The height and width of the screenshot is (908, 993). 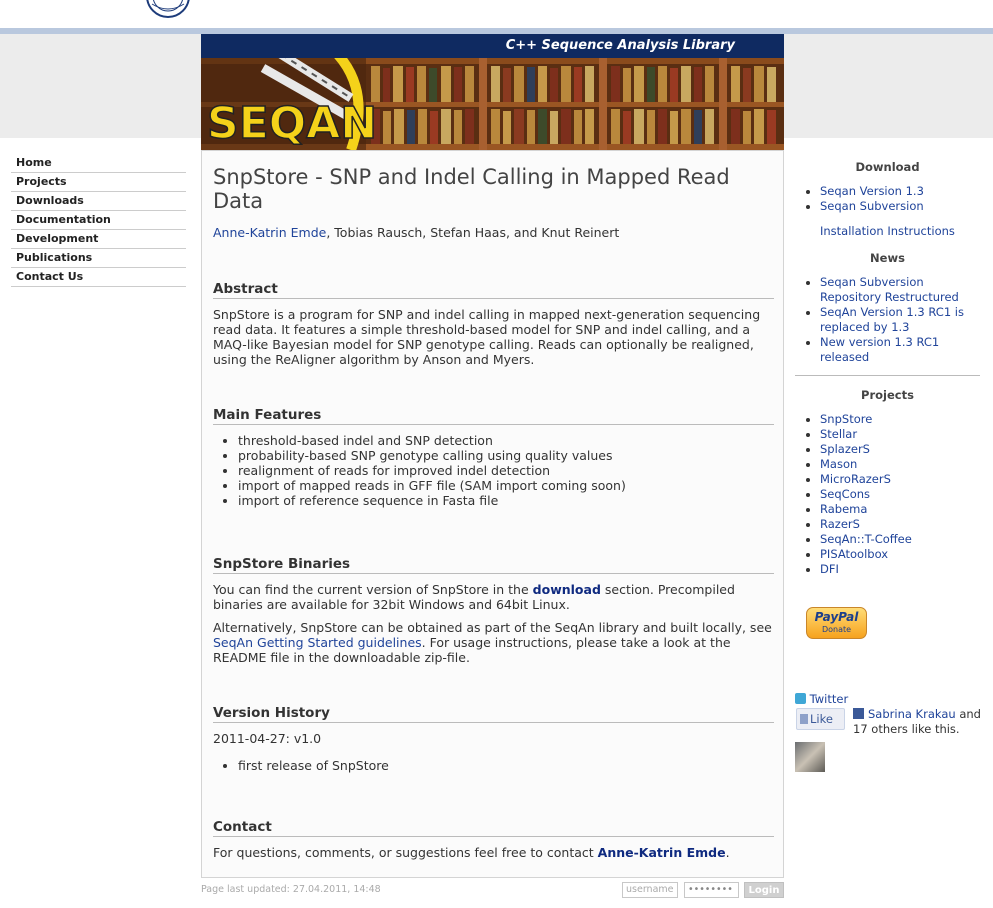 I want to click on author-link: Anne-Katrin Emde, so click(x=269, y=232).